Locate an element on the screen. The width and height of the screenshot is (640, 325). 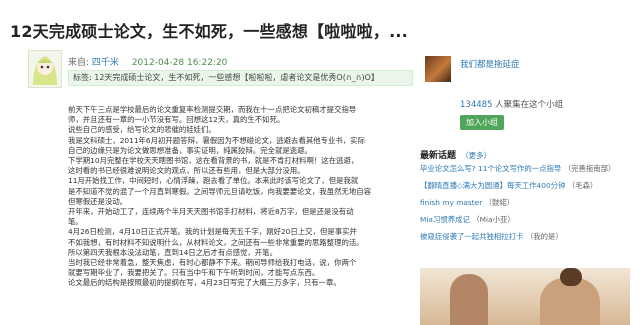
author-avatar is located at coordinates (45, 69).